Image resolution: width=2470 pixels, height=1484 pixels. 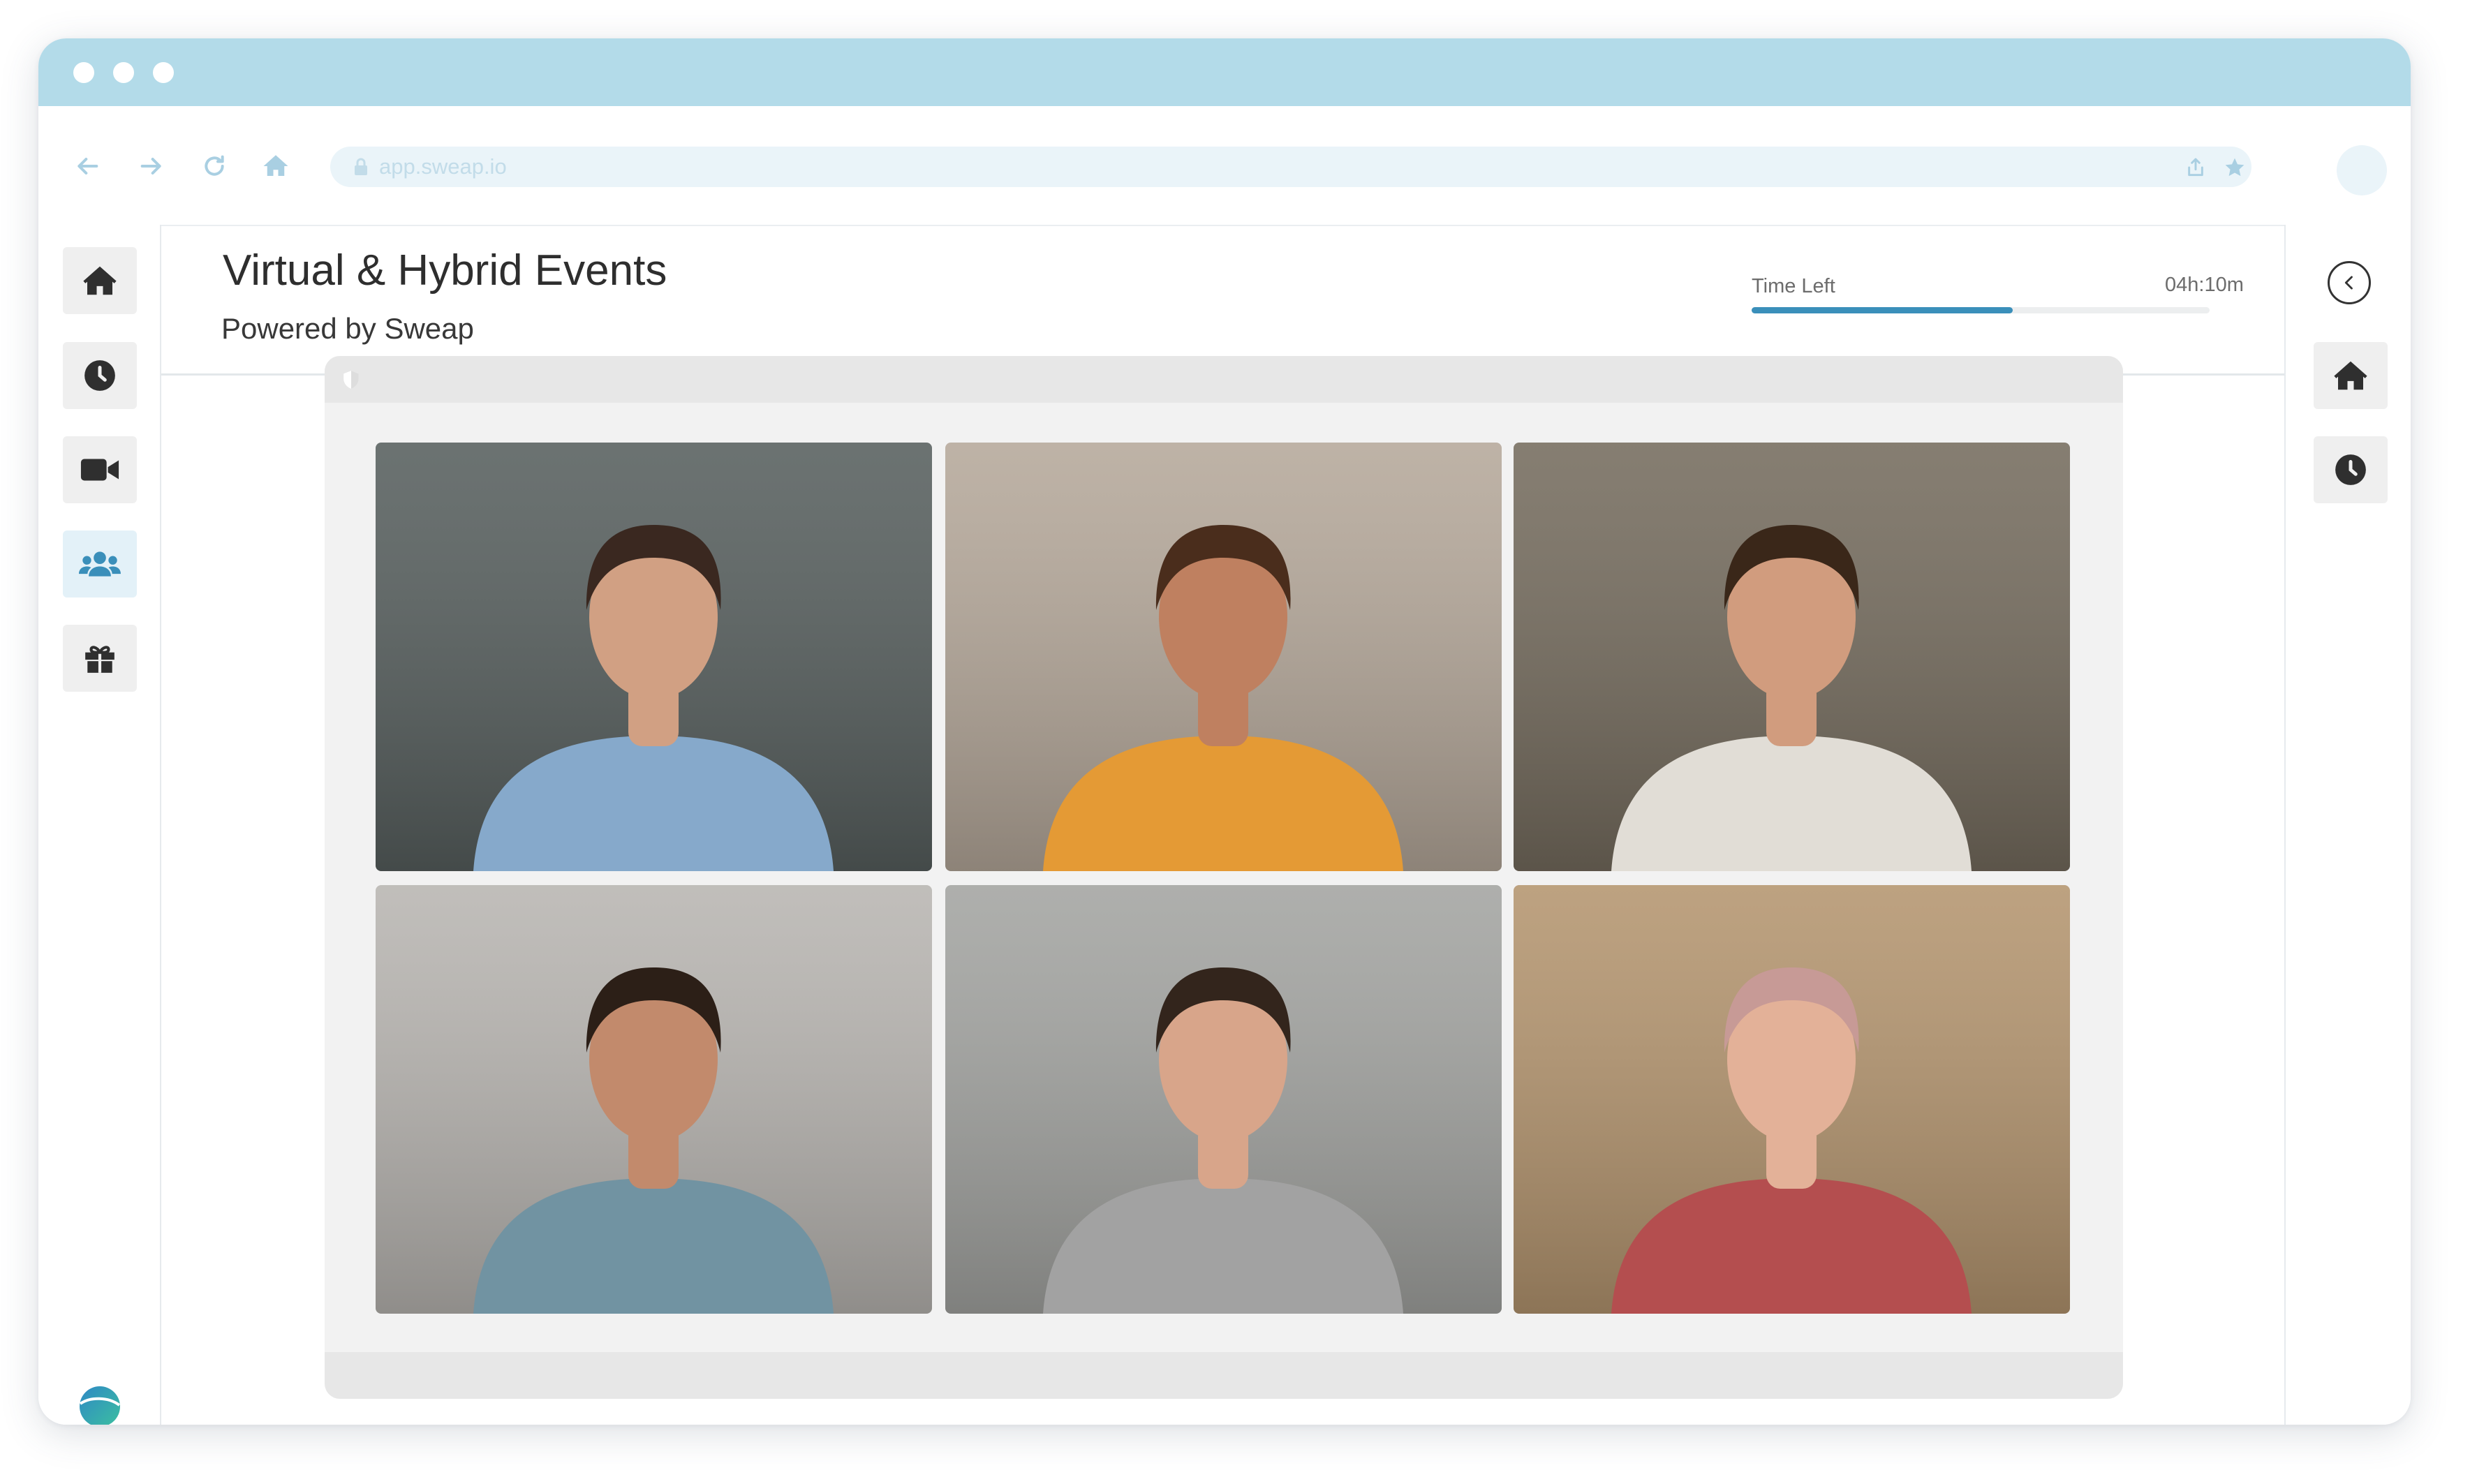 What do you see at coordinates (163, 72) in the screenshot?
I see `window-maximize-dot` at bounding box center [163, 72].